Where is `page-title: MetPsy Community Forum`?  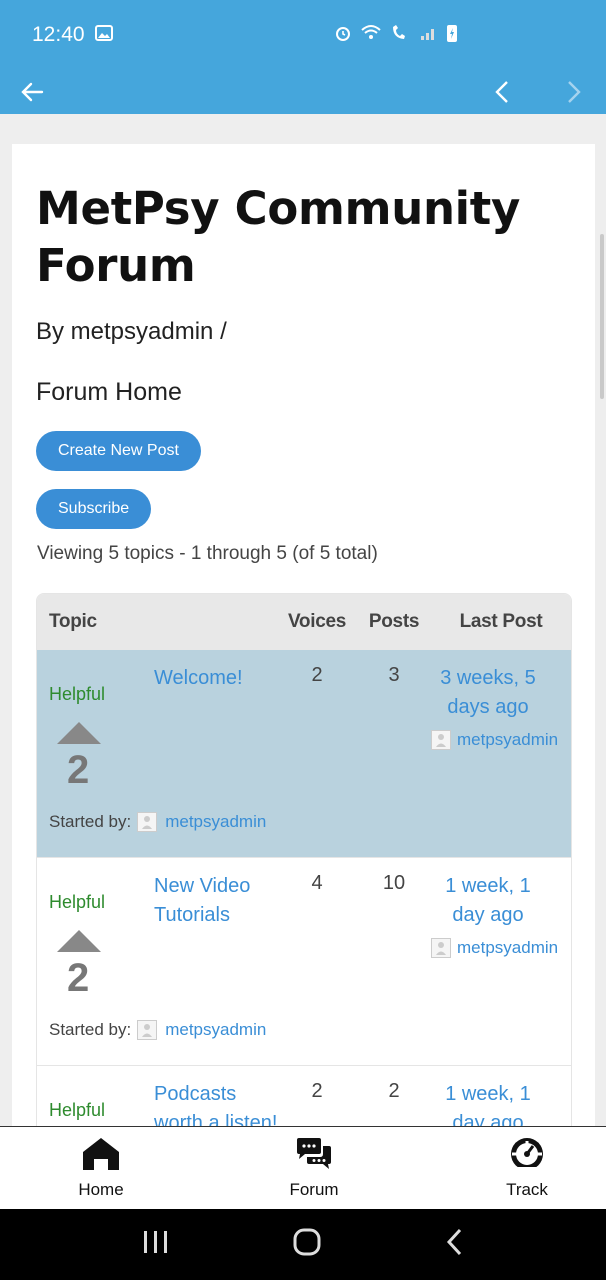
page-title: MetPsy Community Forum is located at coordinates (278, 237).